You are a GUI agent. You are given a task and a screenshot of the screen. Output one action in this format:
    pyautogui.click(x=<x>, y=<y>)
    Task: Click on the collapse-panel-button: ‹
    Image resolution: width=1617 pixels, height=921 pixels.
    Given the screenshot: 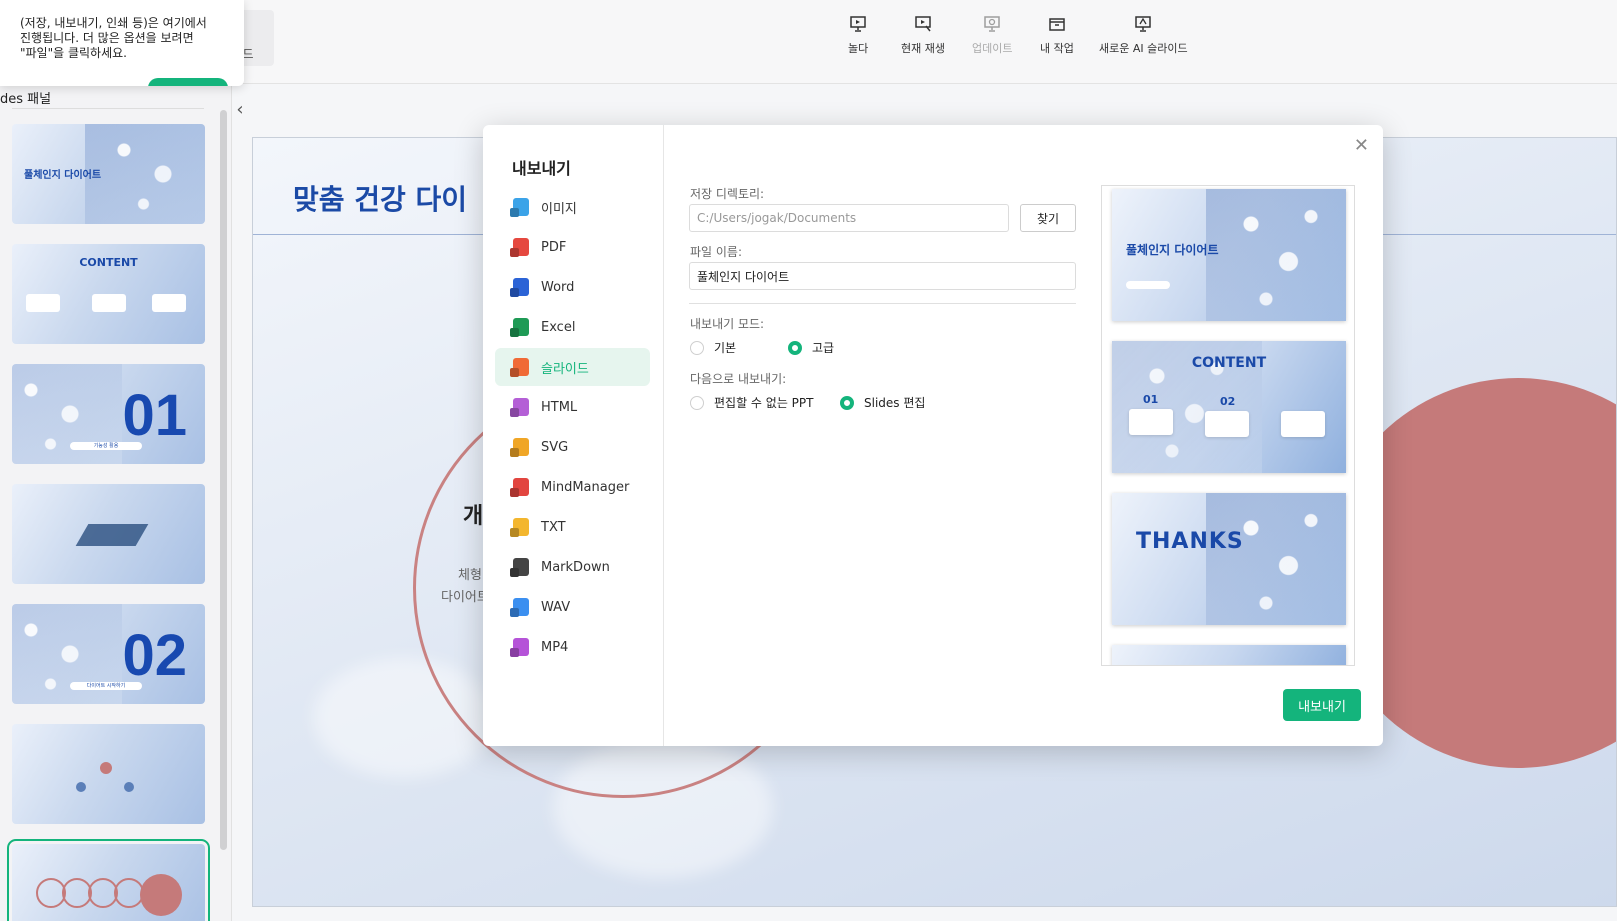 What is the action you would take?
    pyautogui.click(x=240, y=109)
    